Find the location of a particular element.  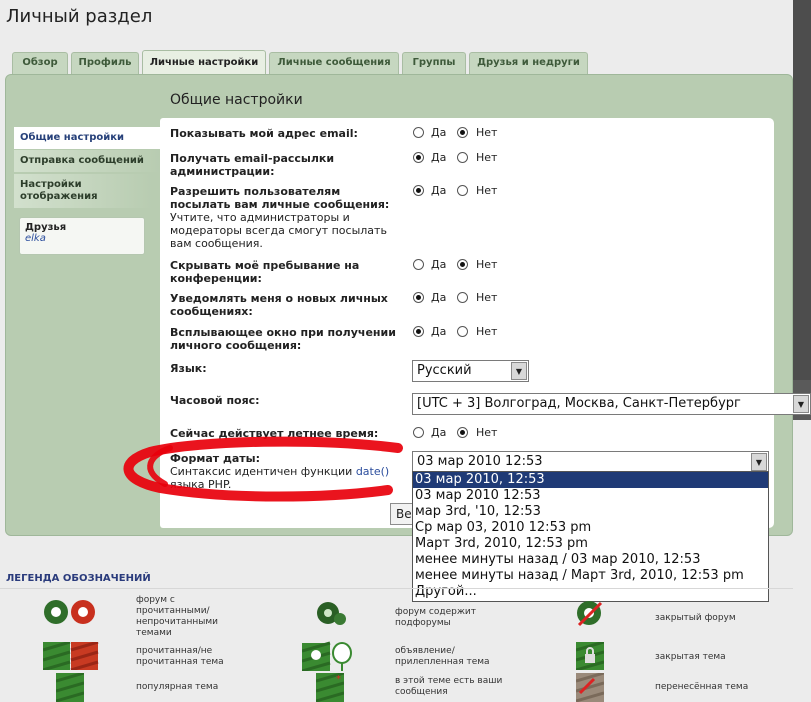

sidebar-item-general: Общие настройки is located at coordinates (87, 138).